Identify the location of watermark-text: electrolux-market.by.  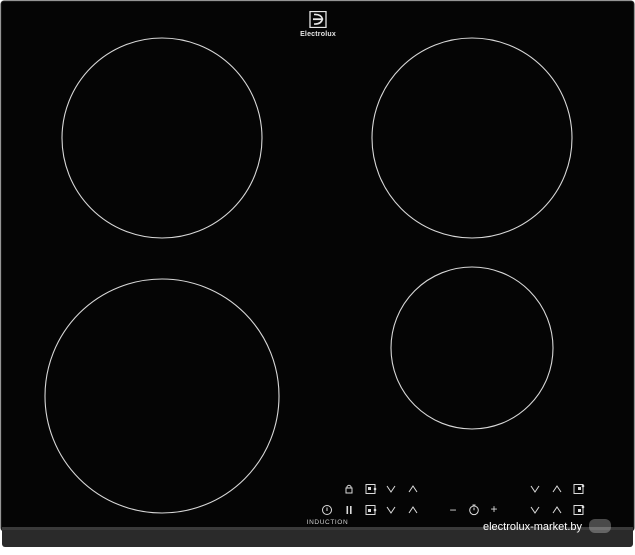
(533, 527).